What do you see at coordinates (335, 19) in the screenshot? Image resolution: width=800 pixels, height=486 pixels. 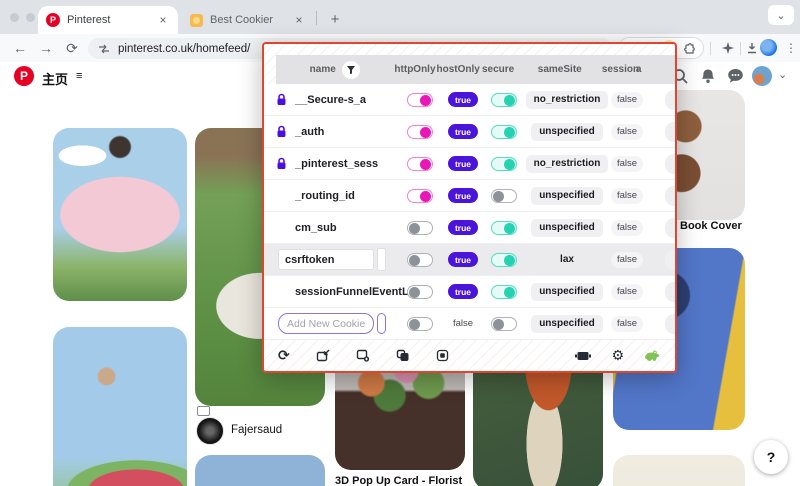 I see `new-tab-button: +` at bounding box center [335, 19].